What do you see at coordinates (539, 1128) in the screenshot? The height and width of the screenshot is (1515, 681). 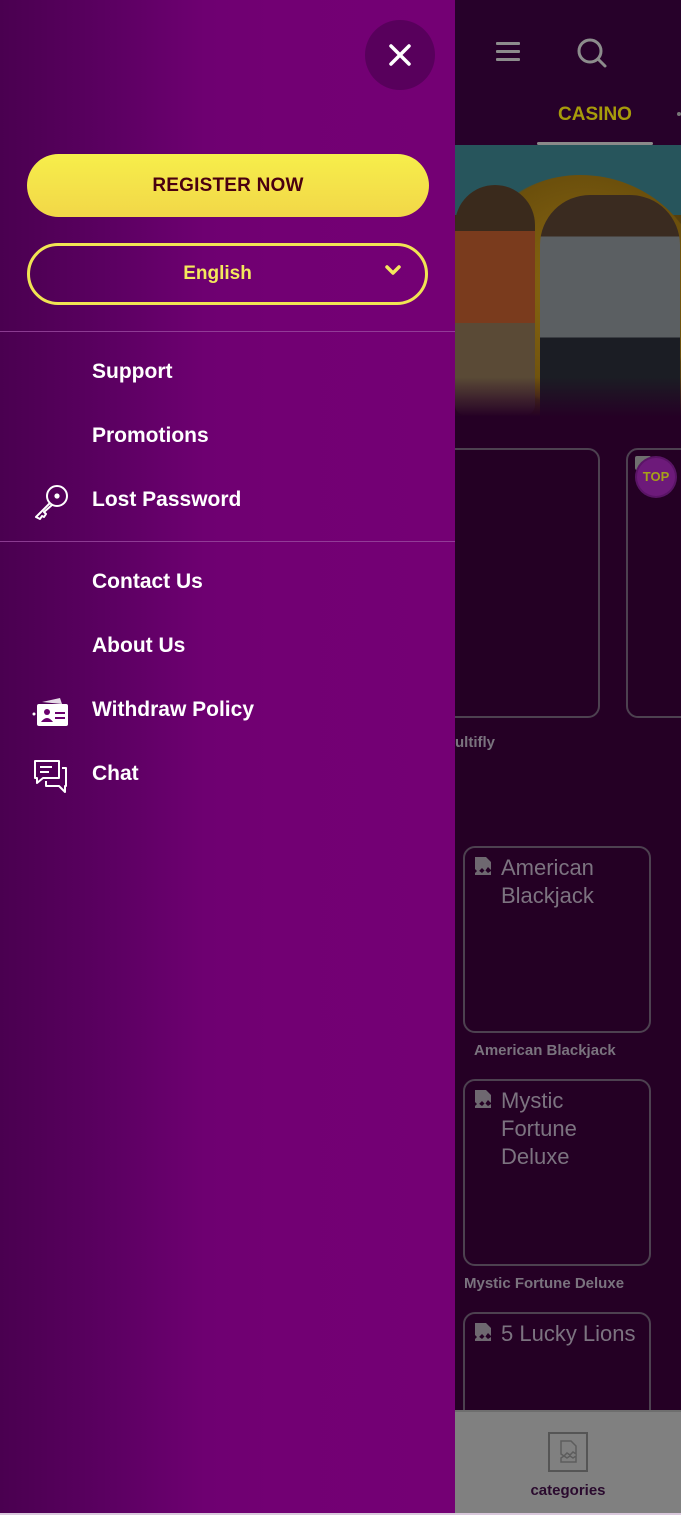 I see `game-card-title: Mystic Fortune Deluxe` at bounding box center [539, 1128].